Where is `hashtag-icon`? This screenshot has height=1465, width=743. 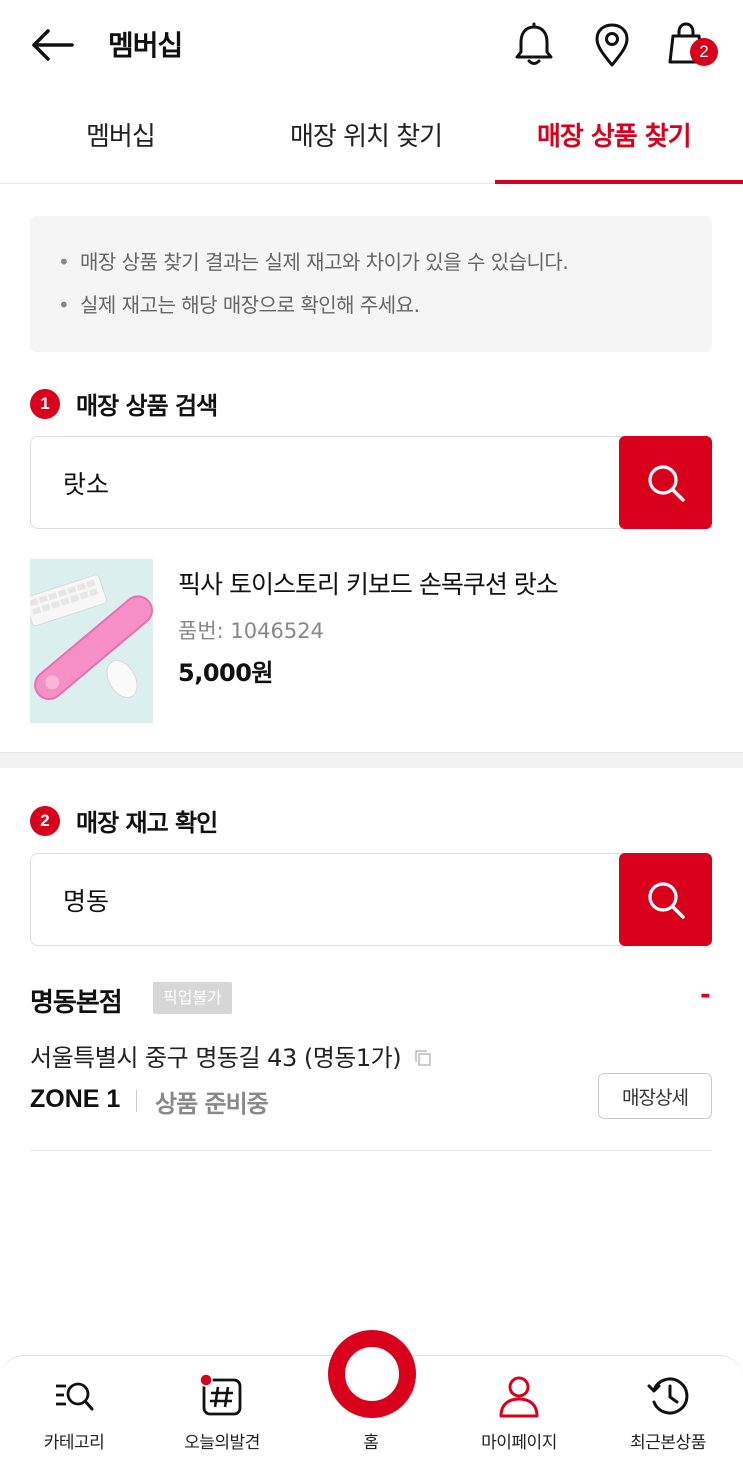
hashtag-icon is located at coordinates (221, 1395).